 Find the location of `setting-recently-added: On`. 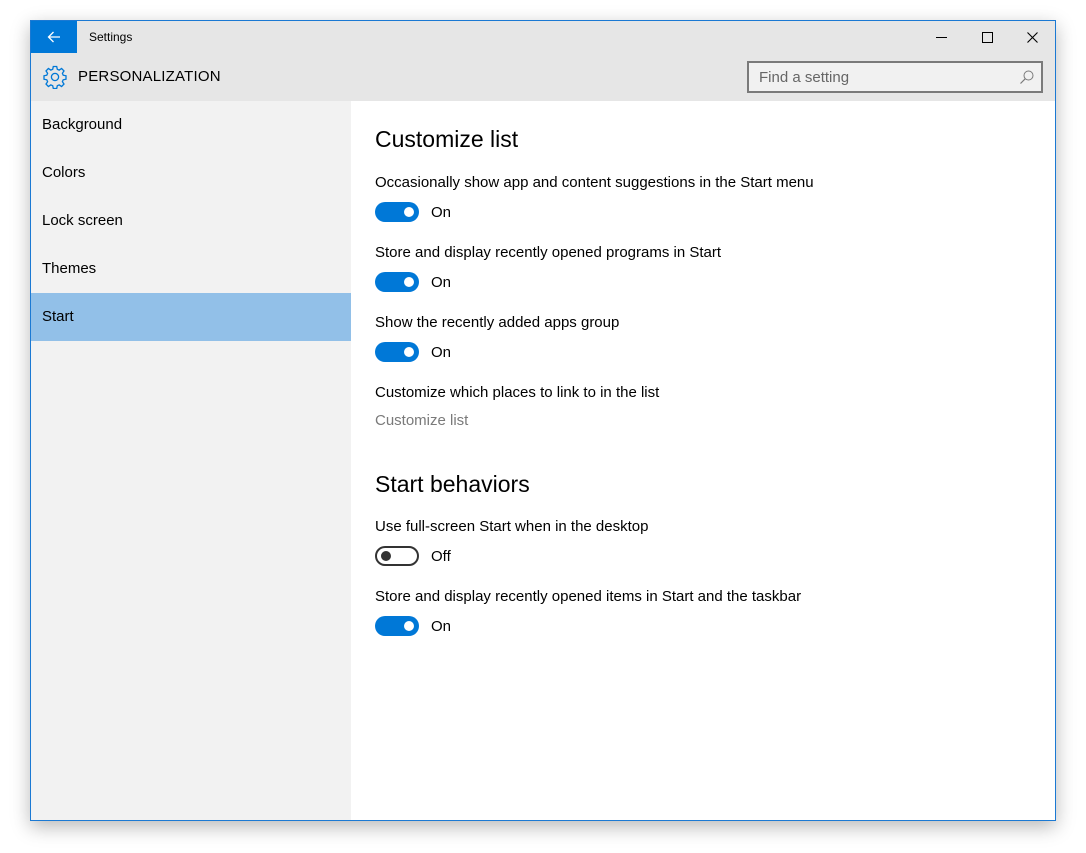

setting-recently-added: On is located at coordinates (413, 352).